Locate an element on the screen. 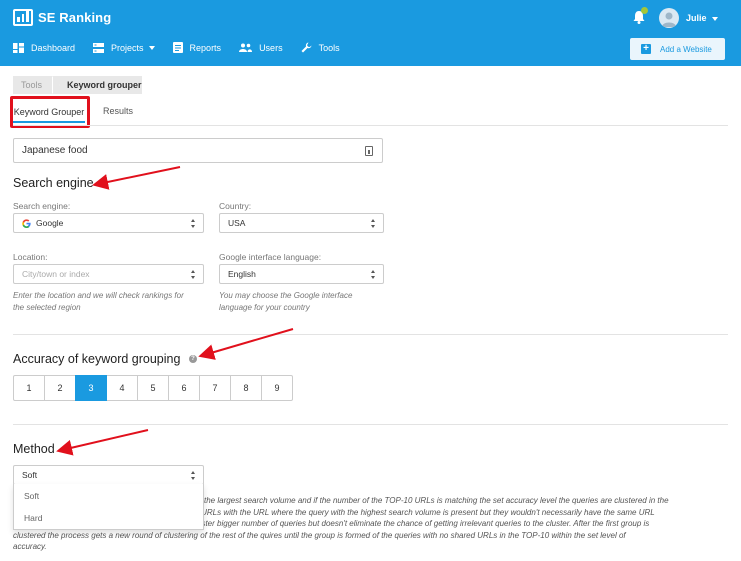 The height and width of the screenshot is (561, 741). accuracy-option-3: 3 is located at coordinates (91, 388).